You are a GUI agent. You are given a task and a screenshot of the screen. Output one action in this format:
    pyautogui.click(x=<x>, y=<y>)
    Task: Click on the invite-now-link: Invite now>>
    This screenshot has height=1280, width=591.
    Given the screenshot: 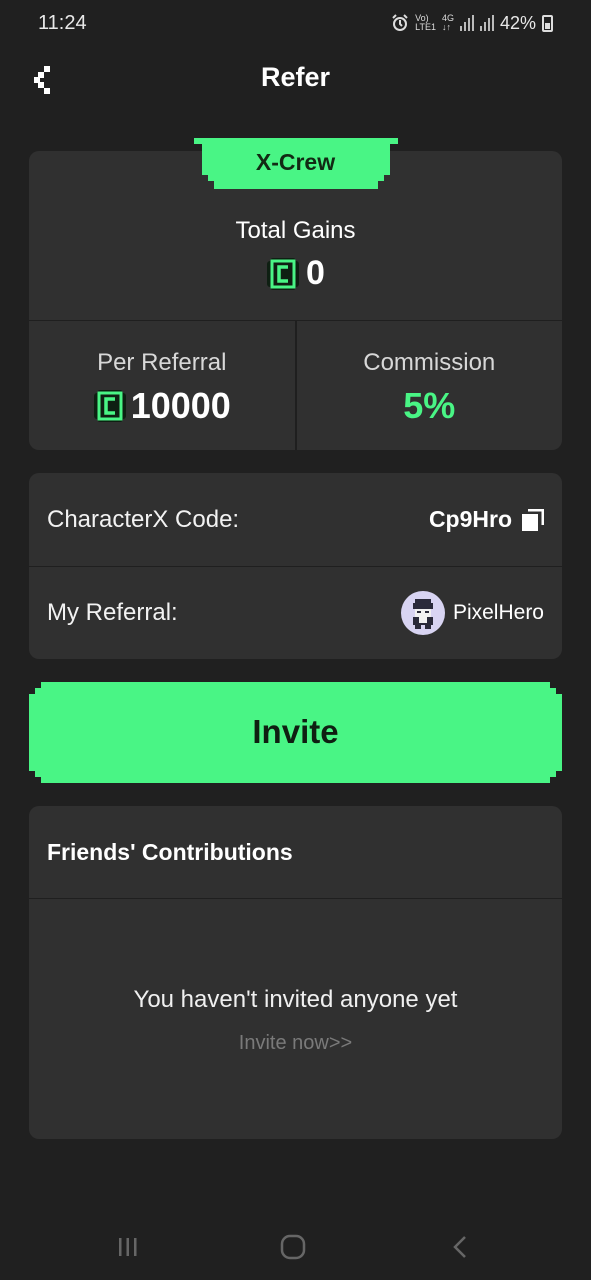 What is the action you would take?
    pyautogui.click(x=295, y=1043)
    